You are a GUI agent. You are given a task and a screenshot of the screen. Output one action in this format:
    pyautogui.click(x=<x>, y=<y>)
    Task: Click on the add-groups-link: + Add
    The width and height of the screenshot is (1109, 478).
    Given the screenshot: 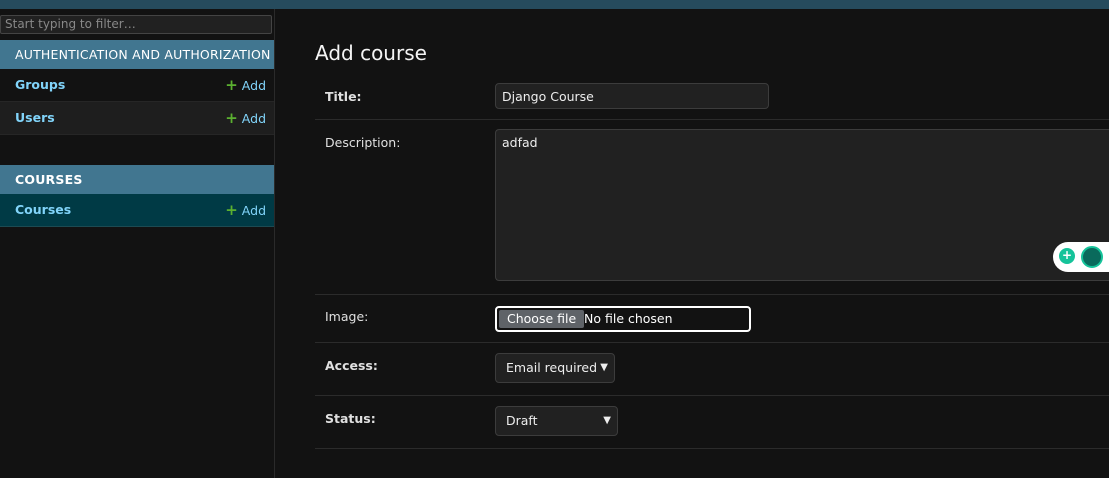 What is the action you would take?
    pyautogui.click(x=245, y=85)
    